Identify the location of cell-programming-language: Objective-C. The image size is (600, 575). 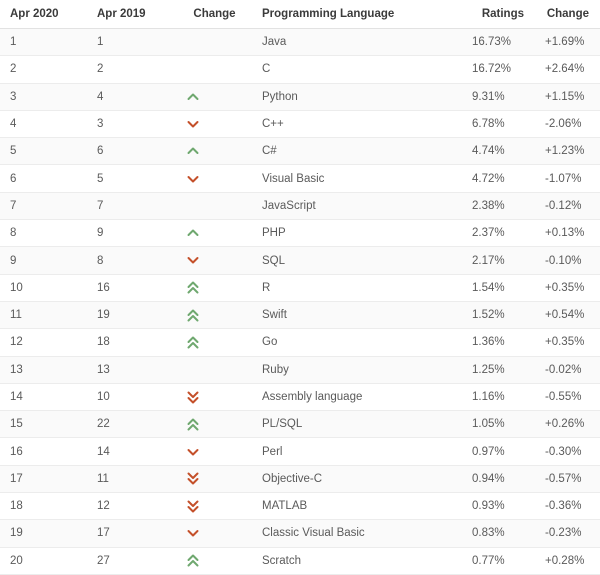
(357, 479).